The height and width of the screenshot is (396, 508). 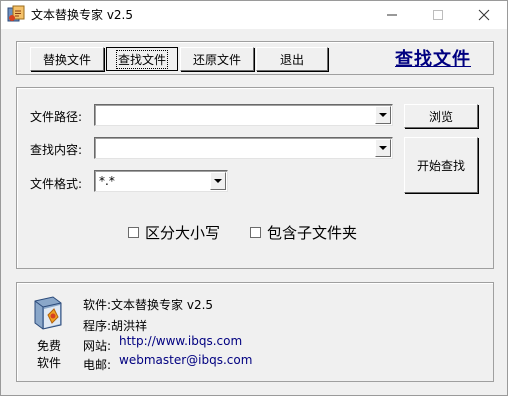 I want to click on format-label: 文件格式:, so click(x=56, y=184).